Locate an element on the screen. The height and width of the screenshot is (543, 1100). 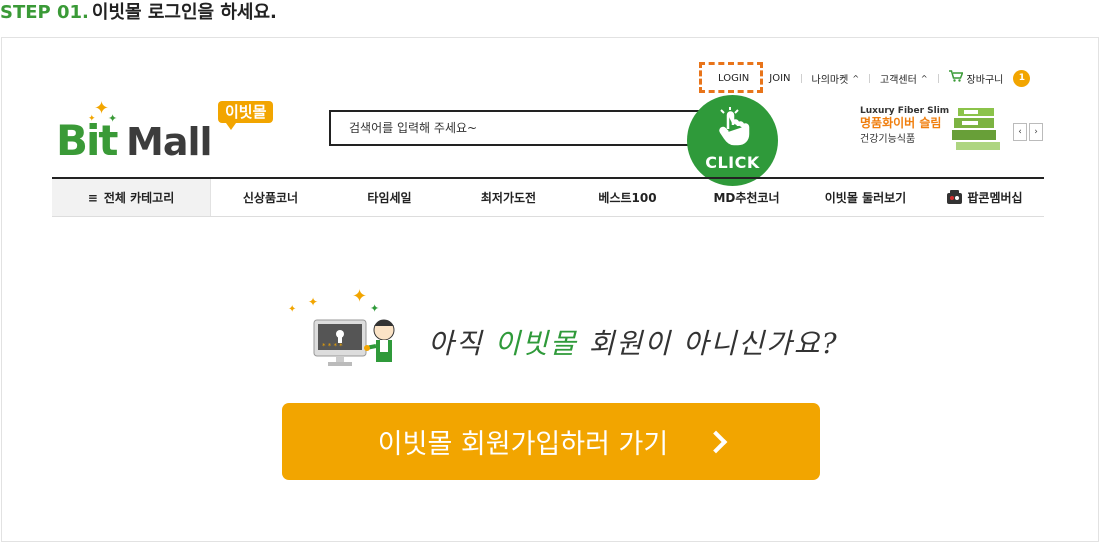
utility-nav: LOGIN JOIN 나의마켓 ^ 고객센터 ^ 장바구니 1 is located at coordinates (874, 78).